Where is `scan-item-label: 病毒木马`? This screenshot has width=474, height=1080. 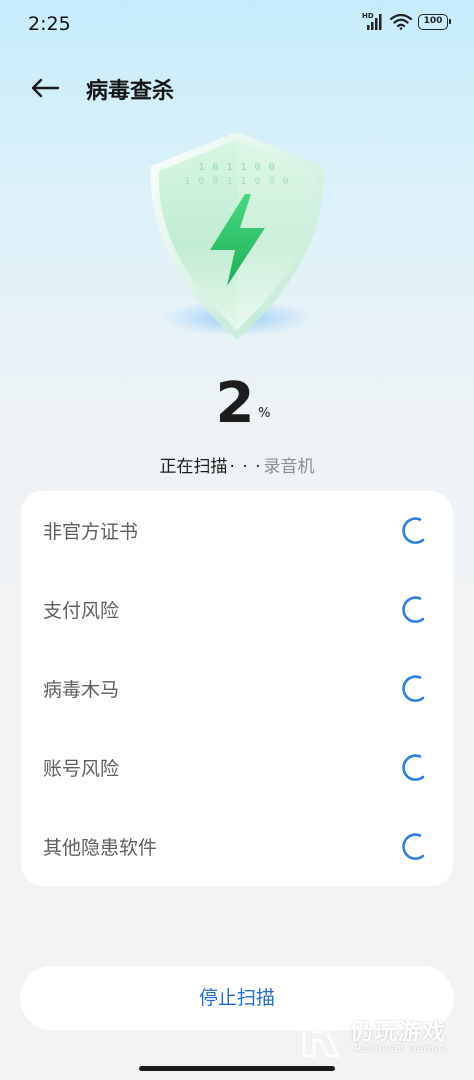
scan-item-label: 病毒木马 is located at coordinates (81, 690).